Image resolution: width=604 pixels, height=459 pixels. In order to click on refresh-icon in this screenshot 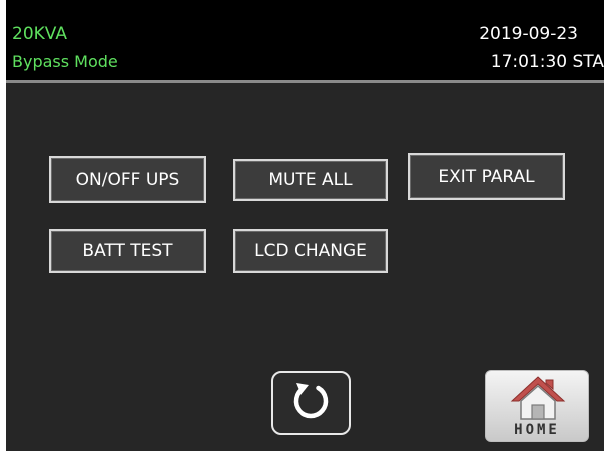, I will do `click(311, 403)`.